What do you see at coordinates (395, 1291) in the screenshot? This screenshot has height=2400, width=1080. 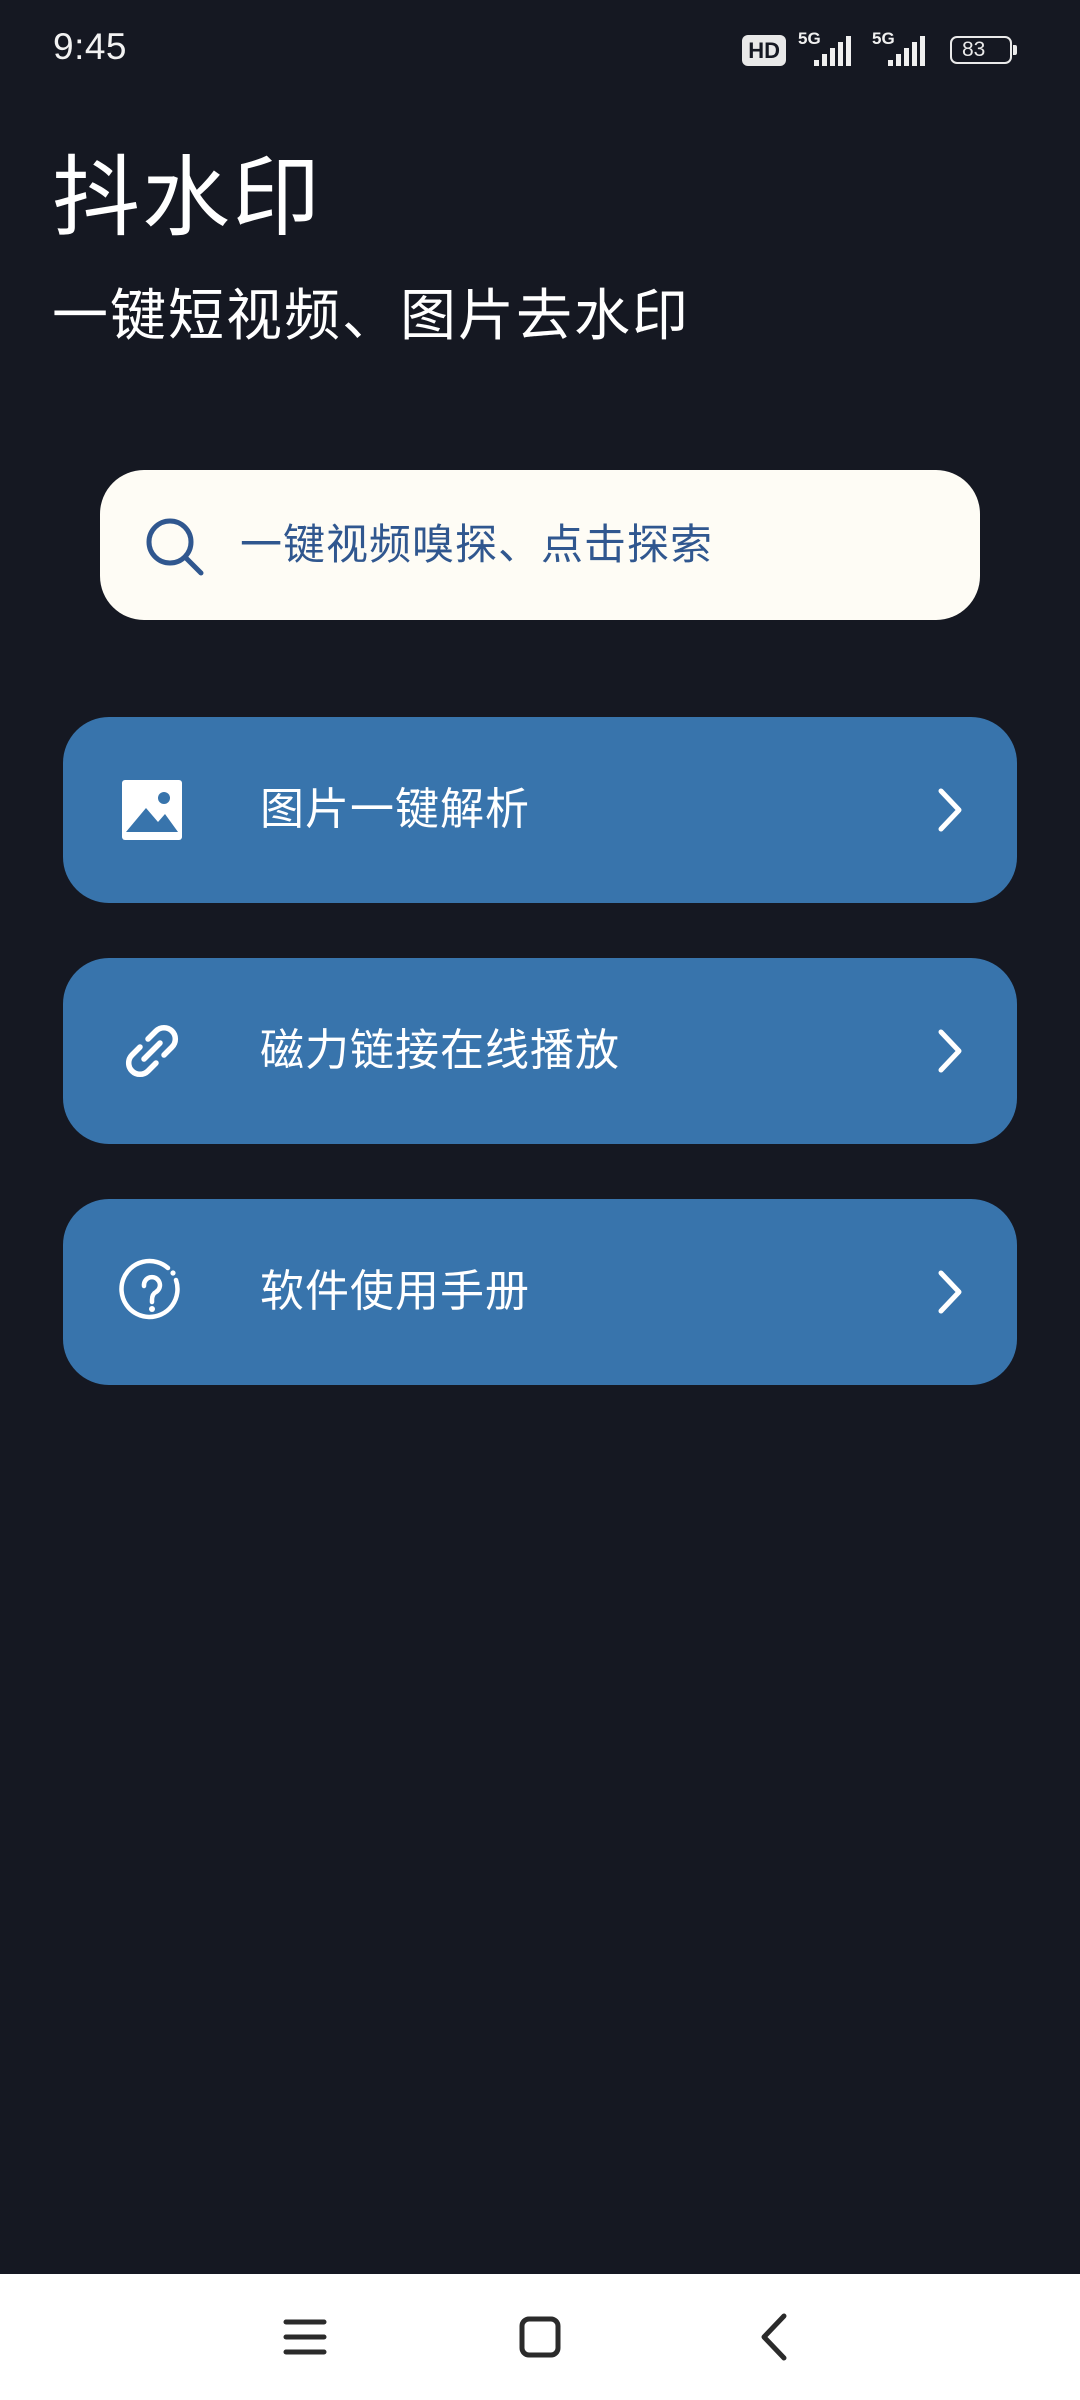 I see `menu-item-label: 软件使用手册` at bounding box center [395, 1291].